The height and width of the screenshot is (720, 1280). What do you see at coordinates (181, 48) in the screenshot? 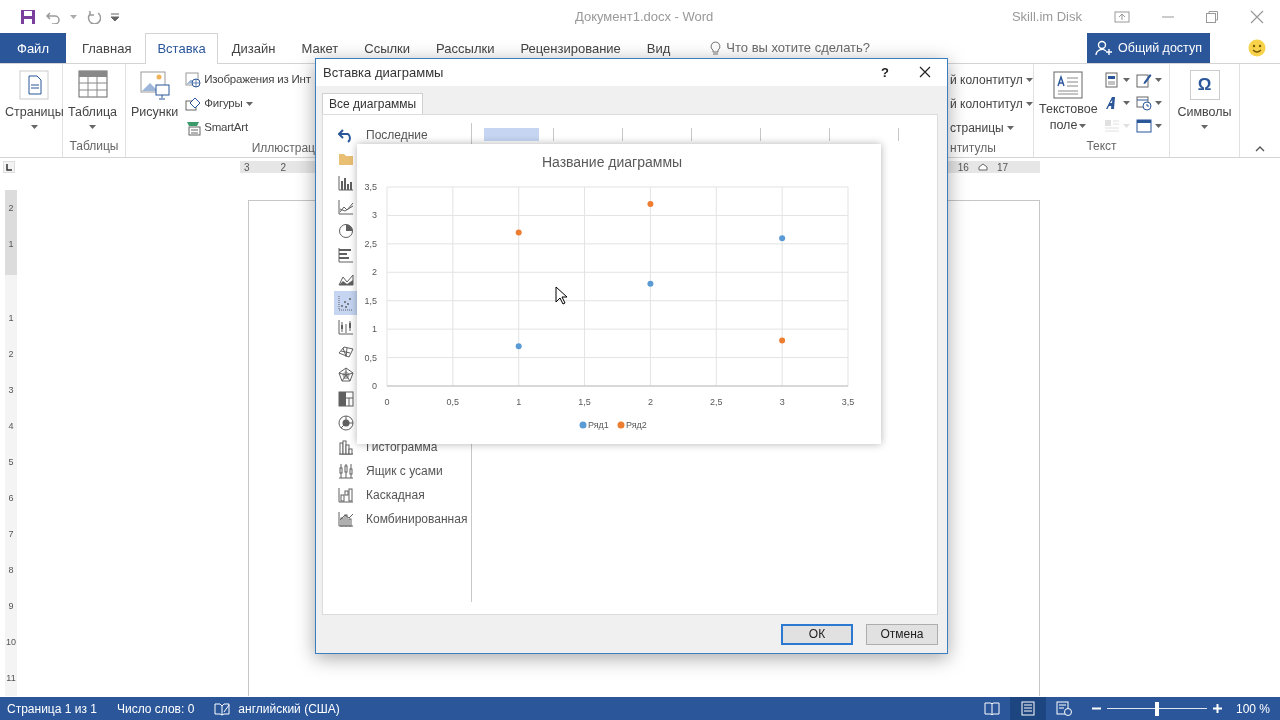
I see `ribbon-tab: Вставка` at bounding box center [181, 48].